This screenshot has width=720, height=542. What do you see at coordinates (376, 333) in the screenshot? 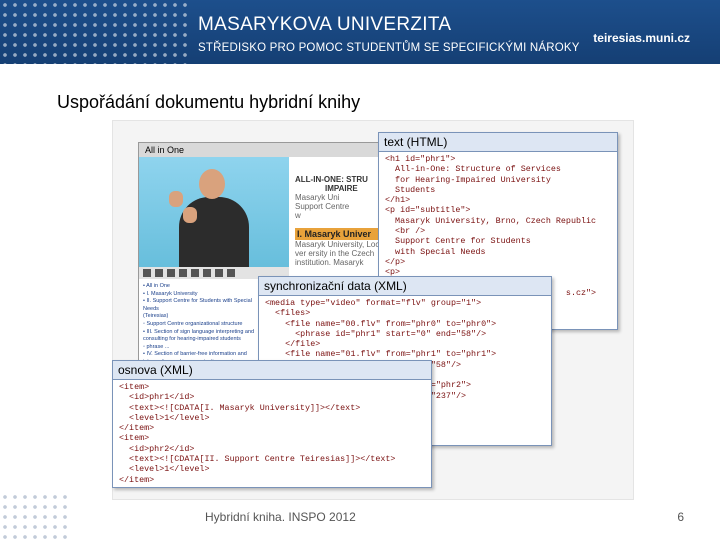
I see `code-line: <phrase id="phr1" start="0" end="58"/>` at bounding box center [376, 333].